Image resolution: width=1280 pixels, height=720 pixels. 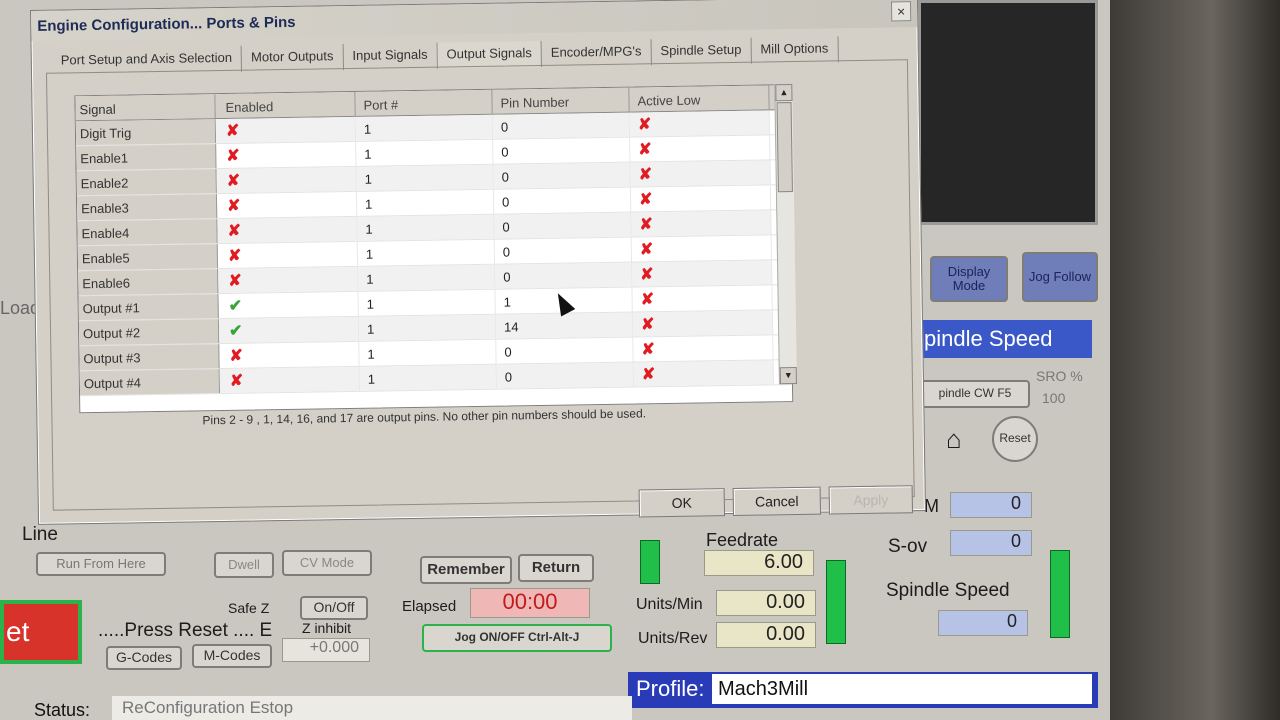 I want to click on signal-cell: Output #2, so click(x=149, y=332).